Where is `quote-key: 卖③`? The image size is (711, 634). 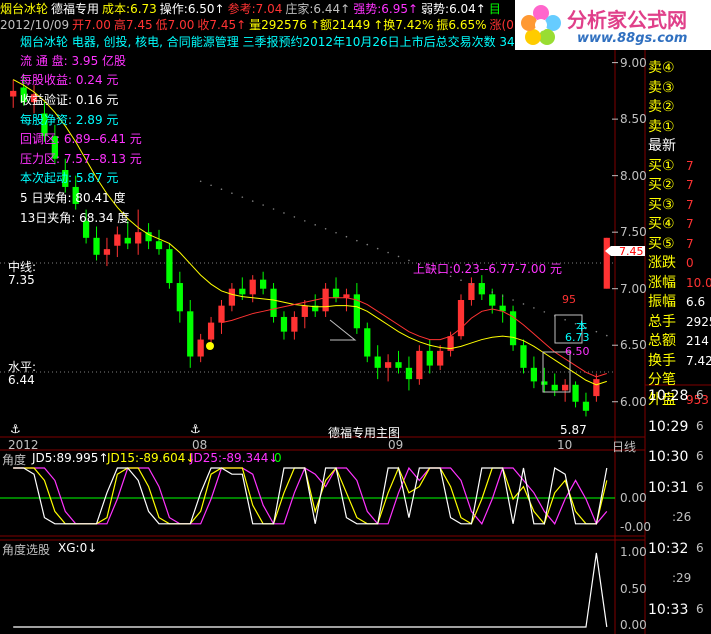
quote-key: 卖③ is located at coordinates (661, 87).